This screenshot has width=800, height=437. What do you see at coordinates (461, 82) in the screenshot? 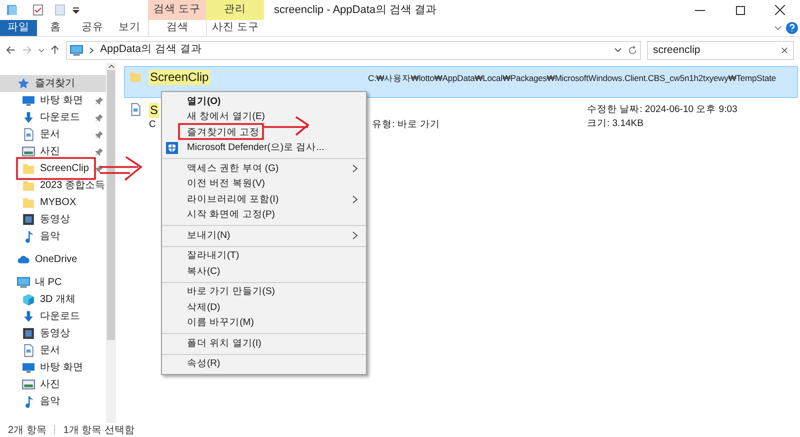
I see `result-row: ScreenClip C:₩사용자₩lotto₩AppData₩Local₩Packages₩MicrosoftWindows.Client.CBS_cw5n1h2txyewy₩TempState` at bounding box center [461, 82].